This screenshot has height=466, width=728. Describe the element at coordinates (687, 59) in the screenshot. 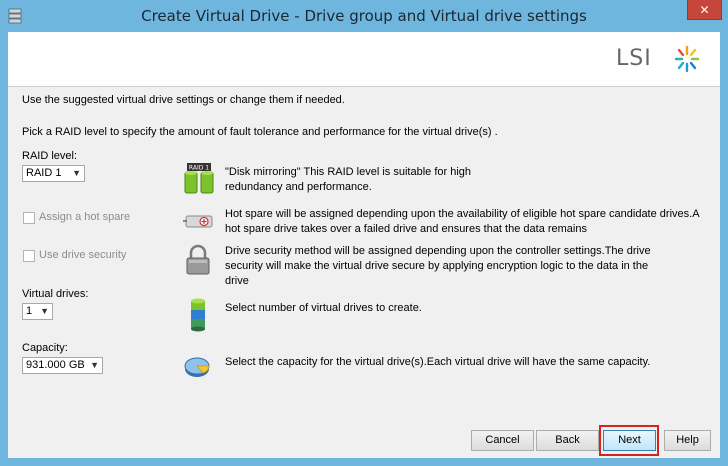

I see `lsi-starburst-icon` at that location.